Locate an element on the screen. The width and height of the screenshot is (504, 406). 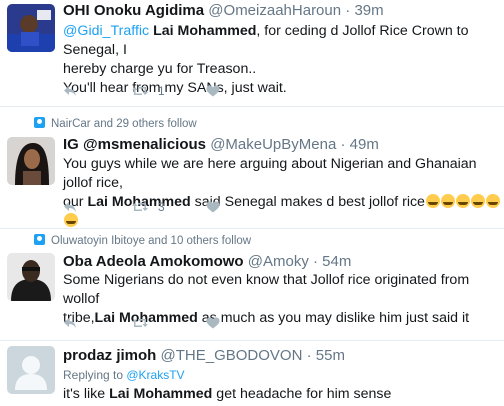
follow-context: Oluwatoyin Ibitoye and 10 others follow is located at coordinates (142, 241).